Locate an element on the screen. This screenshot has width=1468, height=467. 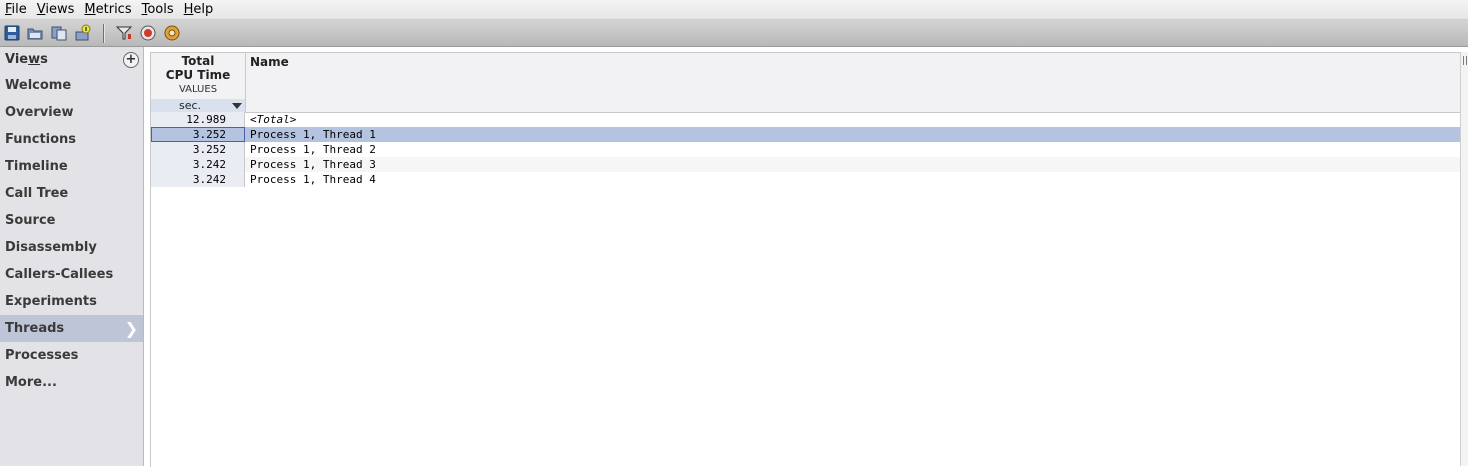
sidebar-item-label: Welcome is located at coordinates (38, 85).